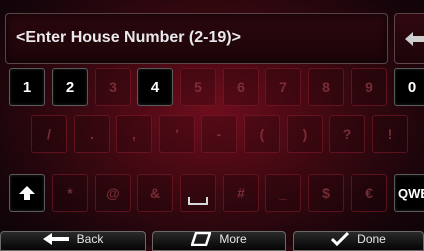  Describe the element at coordinates (134, 134) in the screenshot. I see `key-comma: ,` at that location.